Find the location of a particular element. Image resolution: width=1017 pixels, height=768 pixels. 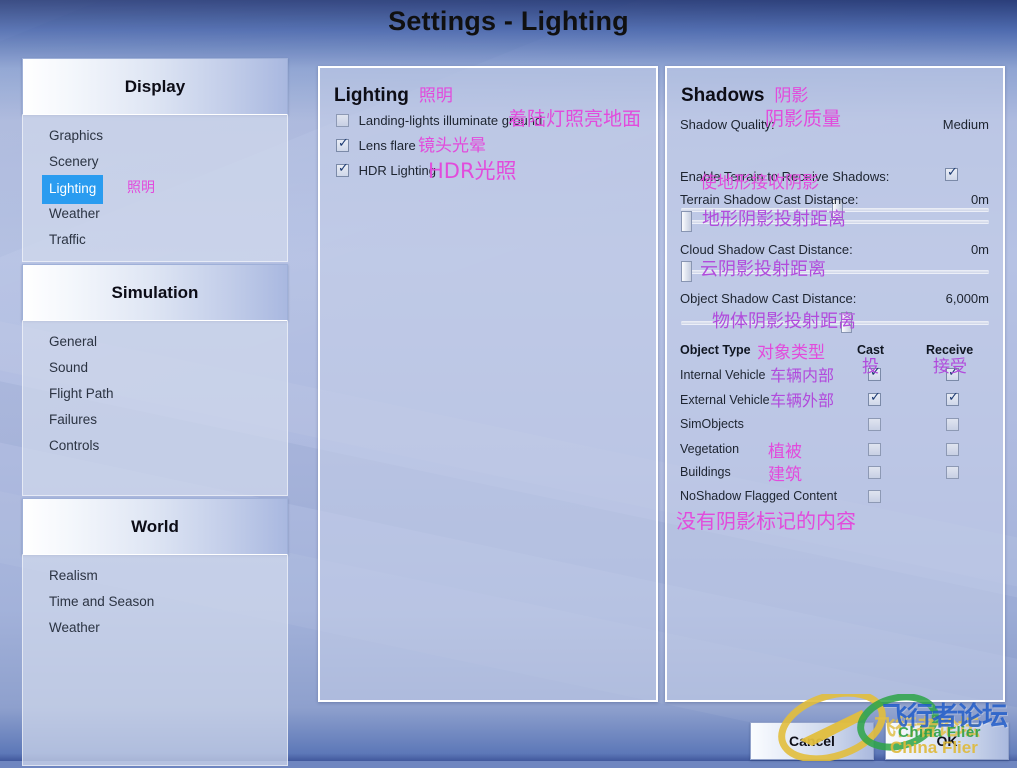

table-header-object-type: Object Type is located at coordinates (715, 350).